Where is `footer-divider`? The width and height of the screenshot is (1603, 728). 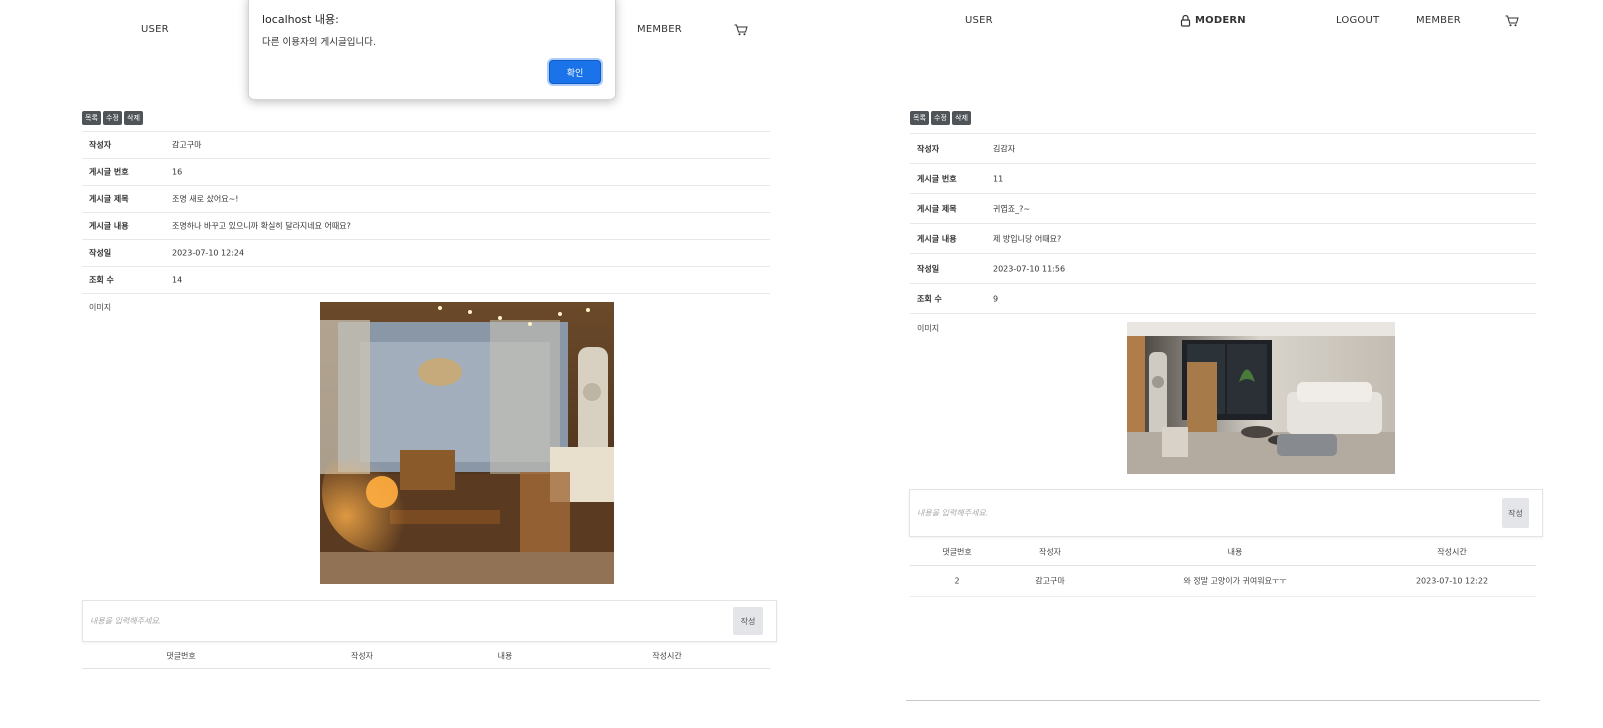 footer-divider is located at coordinates (1223, 700).